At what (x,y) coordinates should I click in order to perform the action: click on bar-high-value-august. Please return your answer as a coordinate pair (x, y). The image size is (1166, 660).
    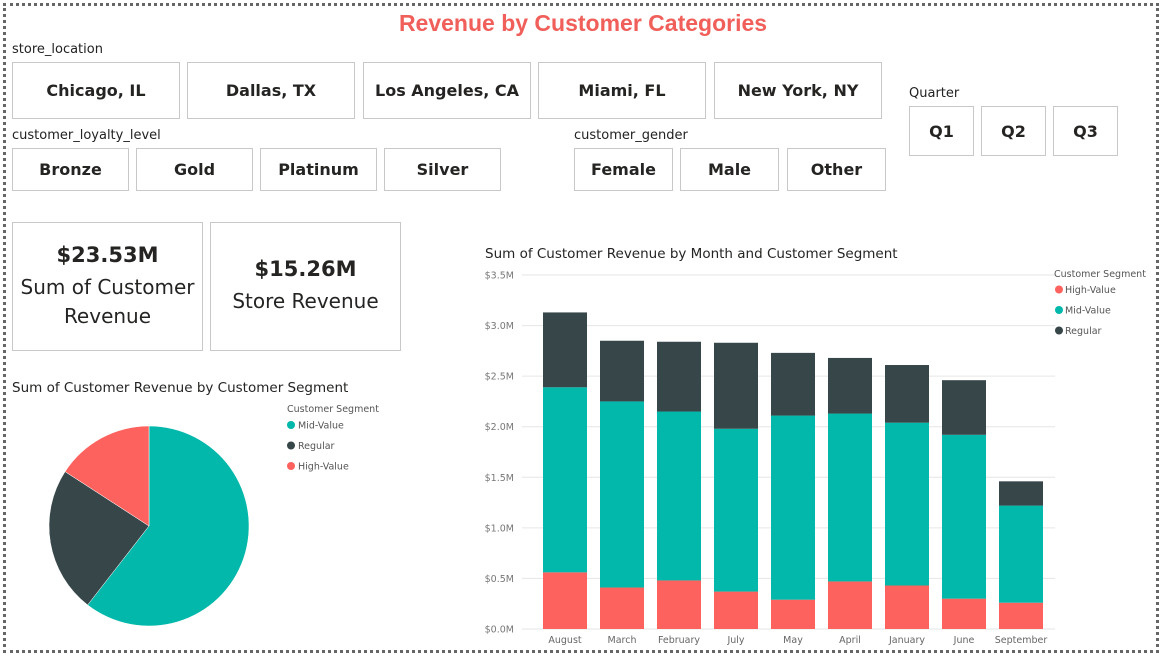
    Looking at the image, I should click on (565, 600).